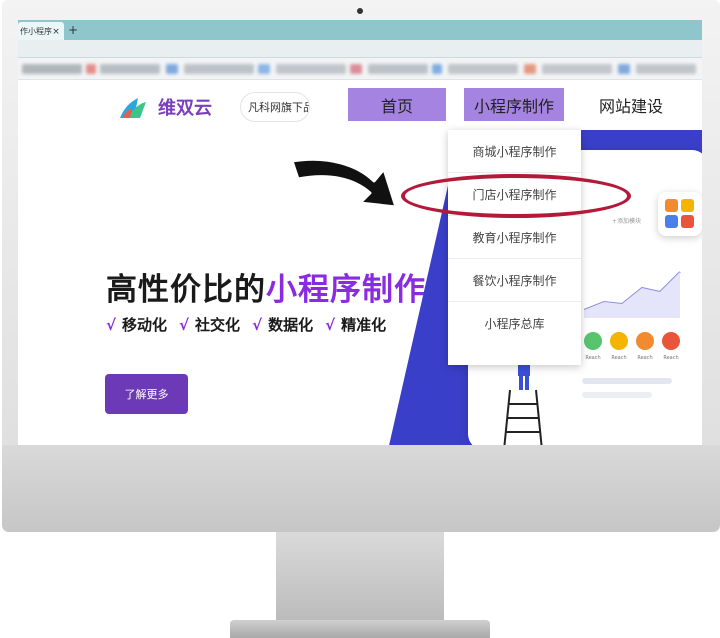  I want to click on add-module-text: +添加模块, so click(627, 221).